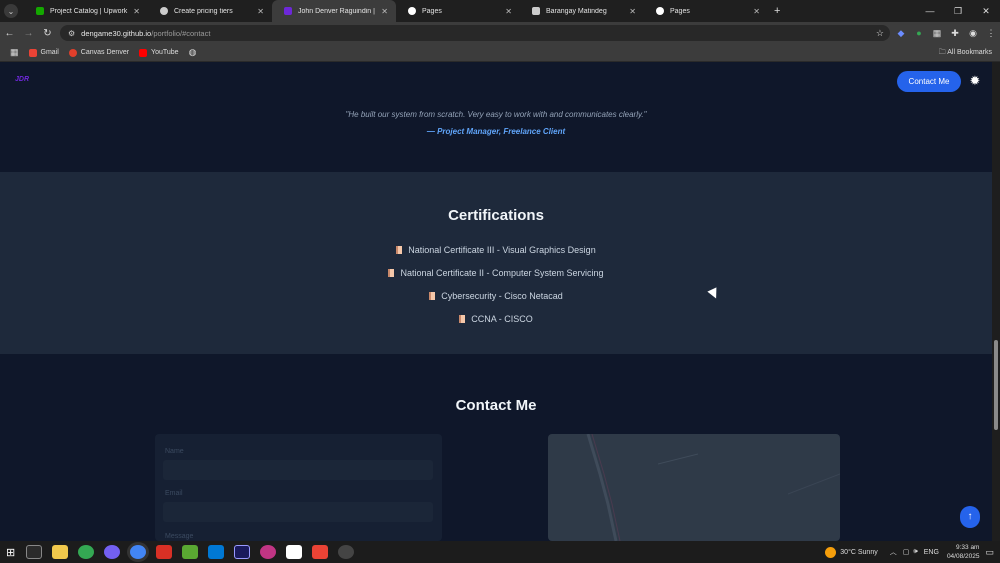 The height and width of the screenshot is (563, 1000). I want to click on upwork-favicon-icon, so click(40, 11).